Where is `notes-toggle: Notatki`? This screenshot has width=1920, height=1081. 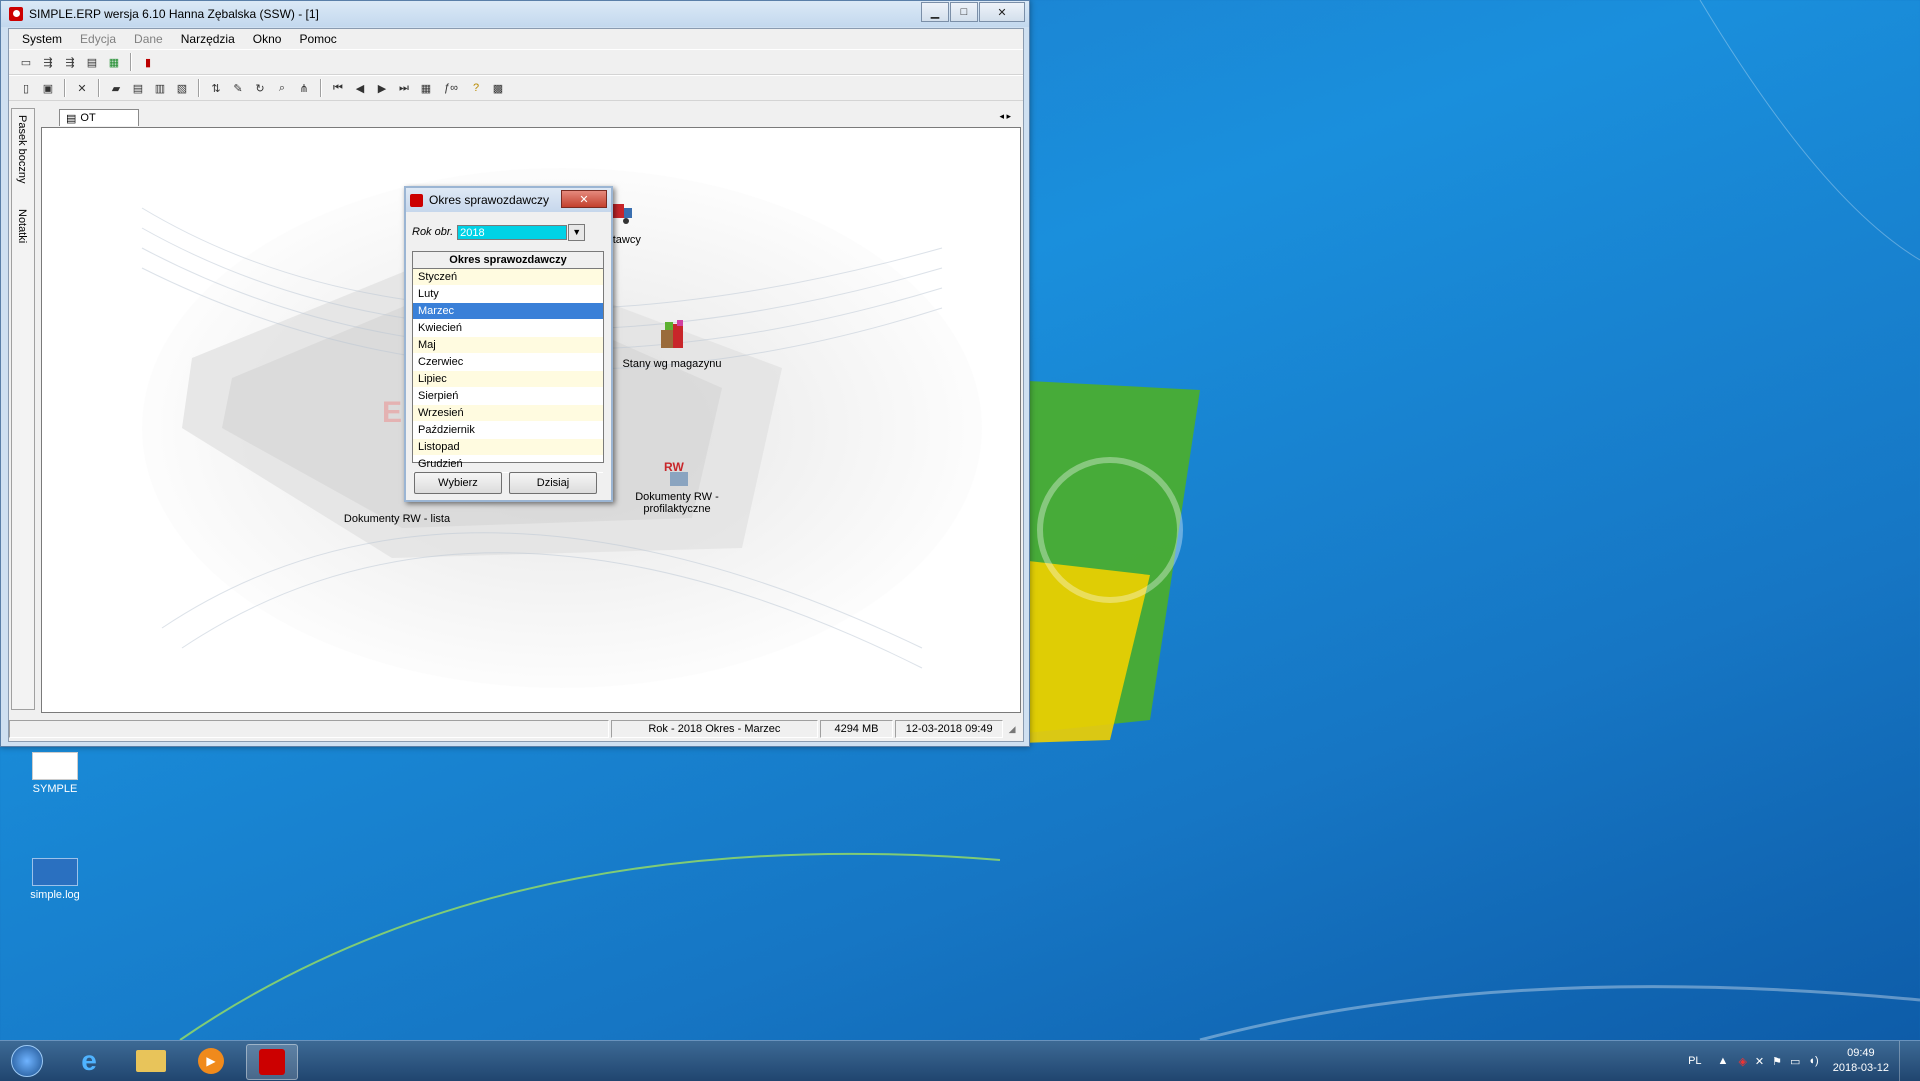
notes-toggle: Notatki is located at coordinates (22, 226).